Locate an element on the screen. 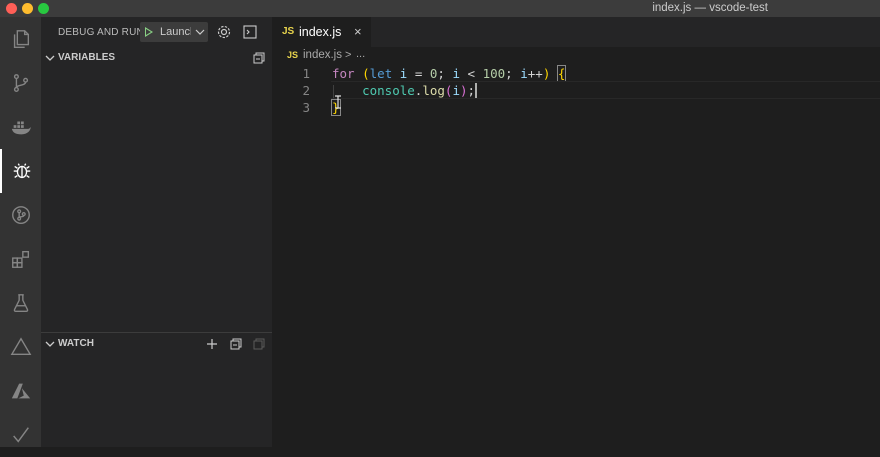 The image size is (880, 457). variables-section-header: VARIABLES is located at coordinates (156, 58).